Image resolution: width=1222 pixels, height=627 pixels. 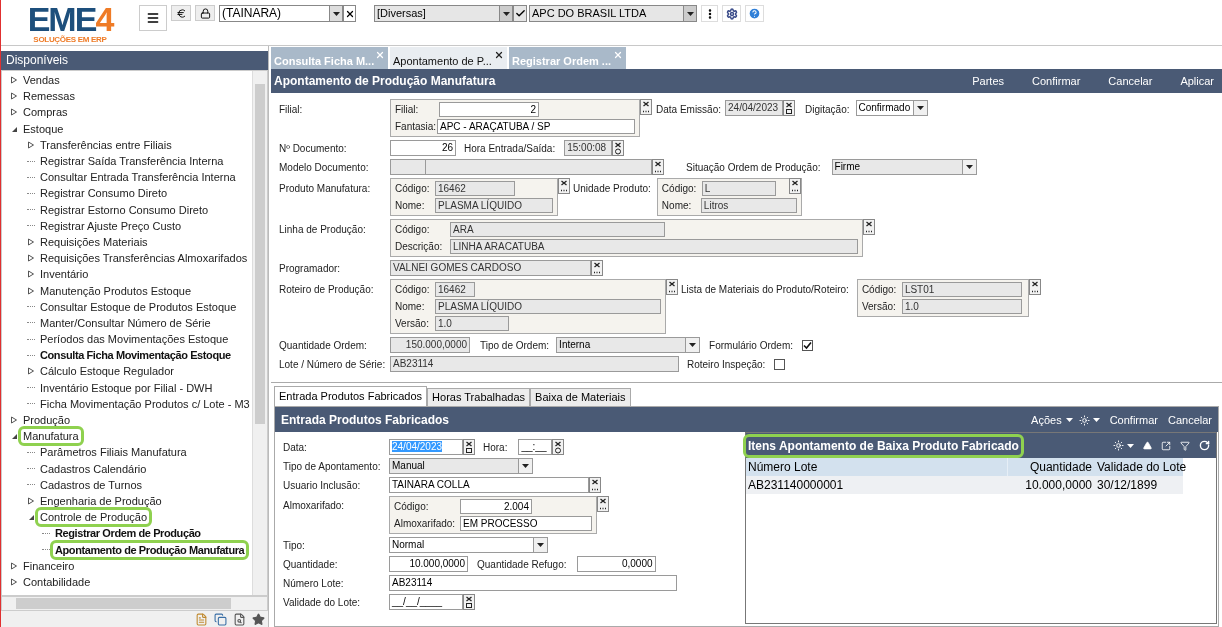 I want to click on tab: Entrada Produtos Fabricados, so click(x=351, y=396).